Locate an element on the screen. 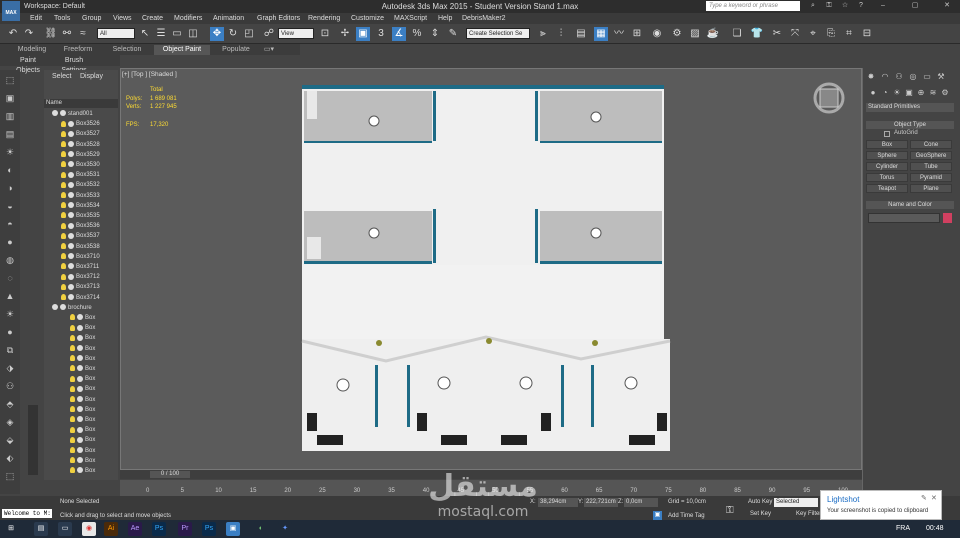  star-icon: ☆ is located at coordinates (845, 6).